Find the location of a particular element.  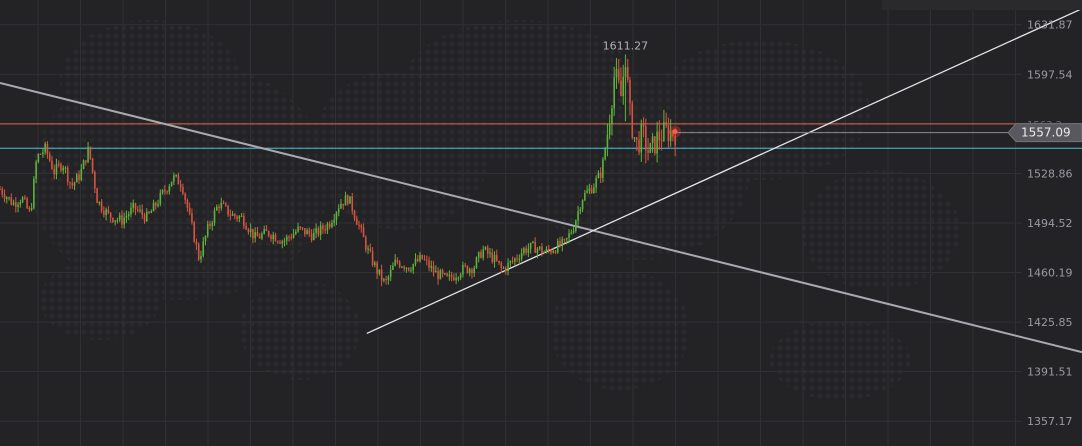

top-right-bar is located at coordinates (982, 5).